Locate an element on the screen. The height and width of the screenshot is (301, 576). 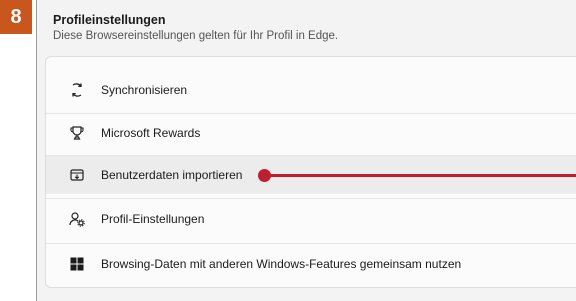
step-number-badge: 8 is located at coordinates (16, 17).